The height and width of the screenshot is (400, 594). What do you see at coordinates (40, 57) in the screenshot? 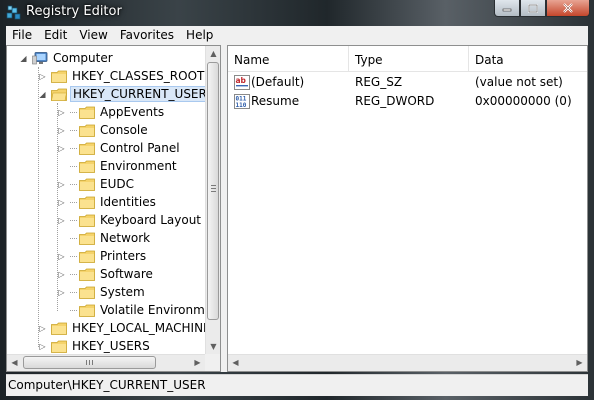
I see `computer-icon` at bounding box center [40, 57].